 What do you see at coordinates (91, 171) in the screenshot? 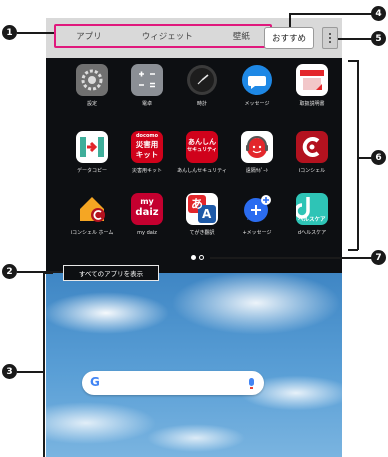
I see `app-label: データコピー` at bounding box center [91, 171].